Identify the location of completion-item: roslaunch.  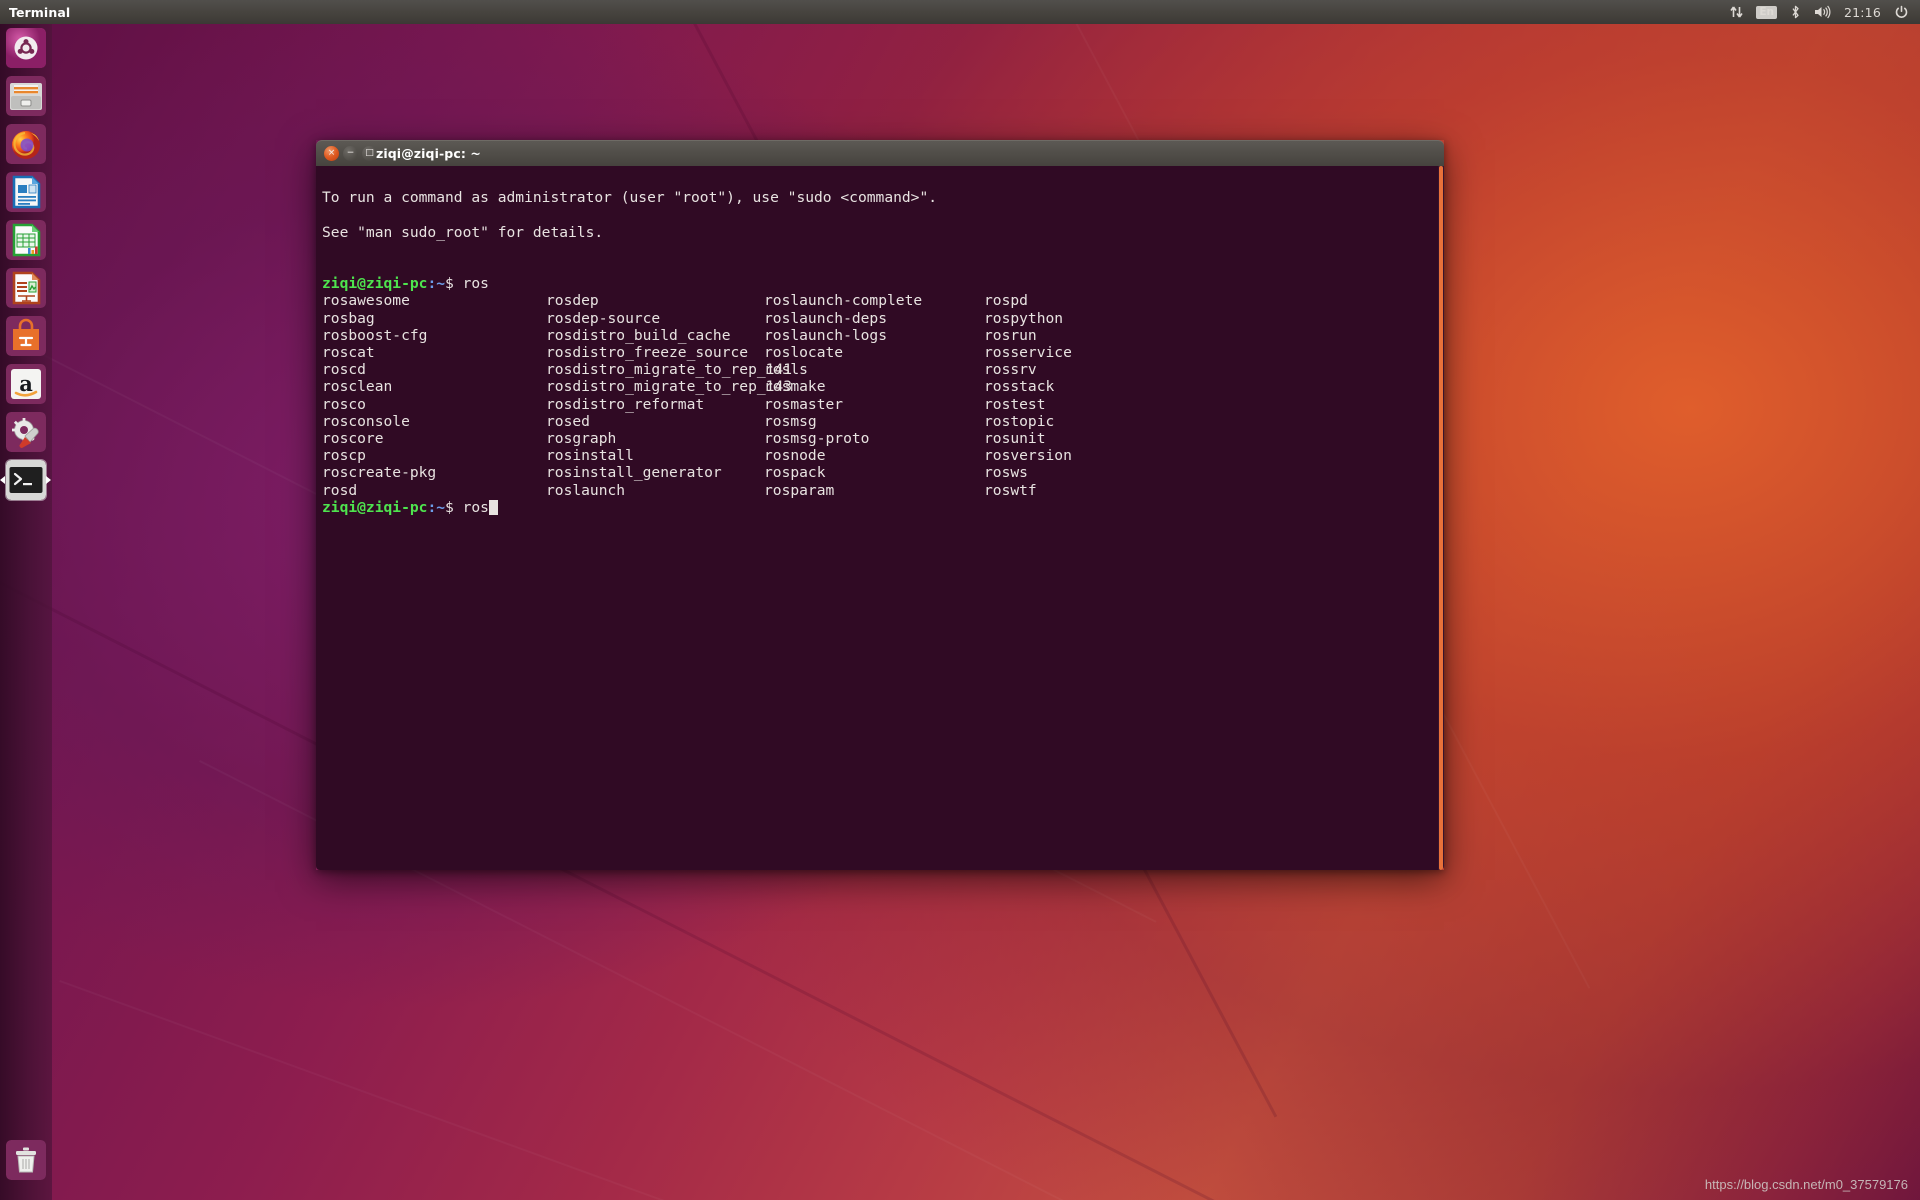
(586, 490).